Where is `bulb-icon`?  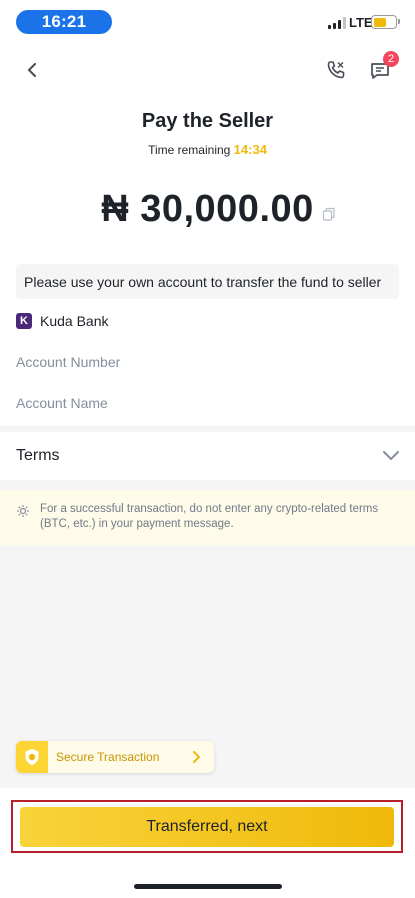
bulb-icon is located at coordinates (23, 511).